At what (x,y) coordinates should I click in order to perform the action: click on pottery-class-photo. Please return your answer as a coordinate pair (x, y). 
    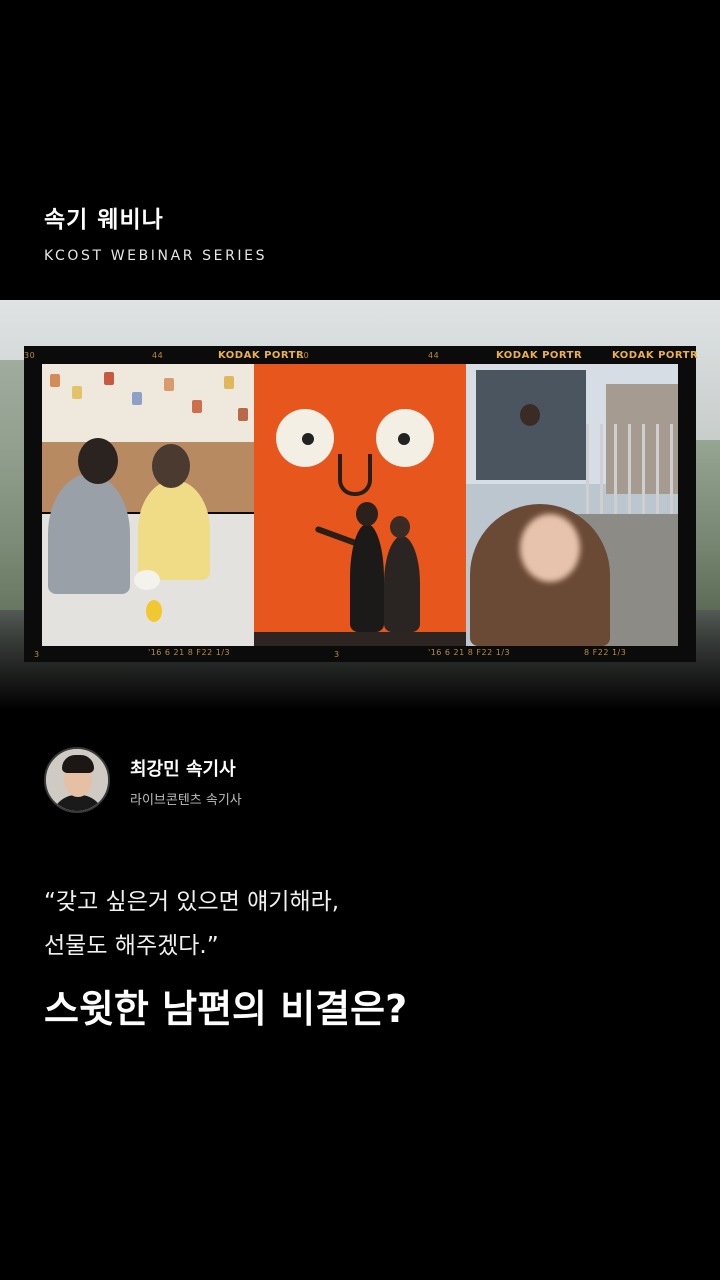
    Looking at the image, I should click on (148, 505).